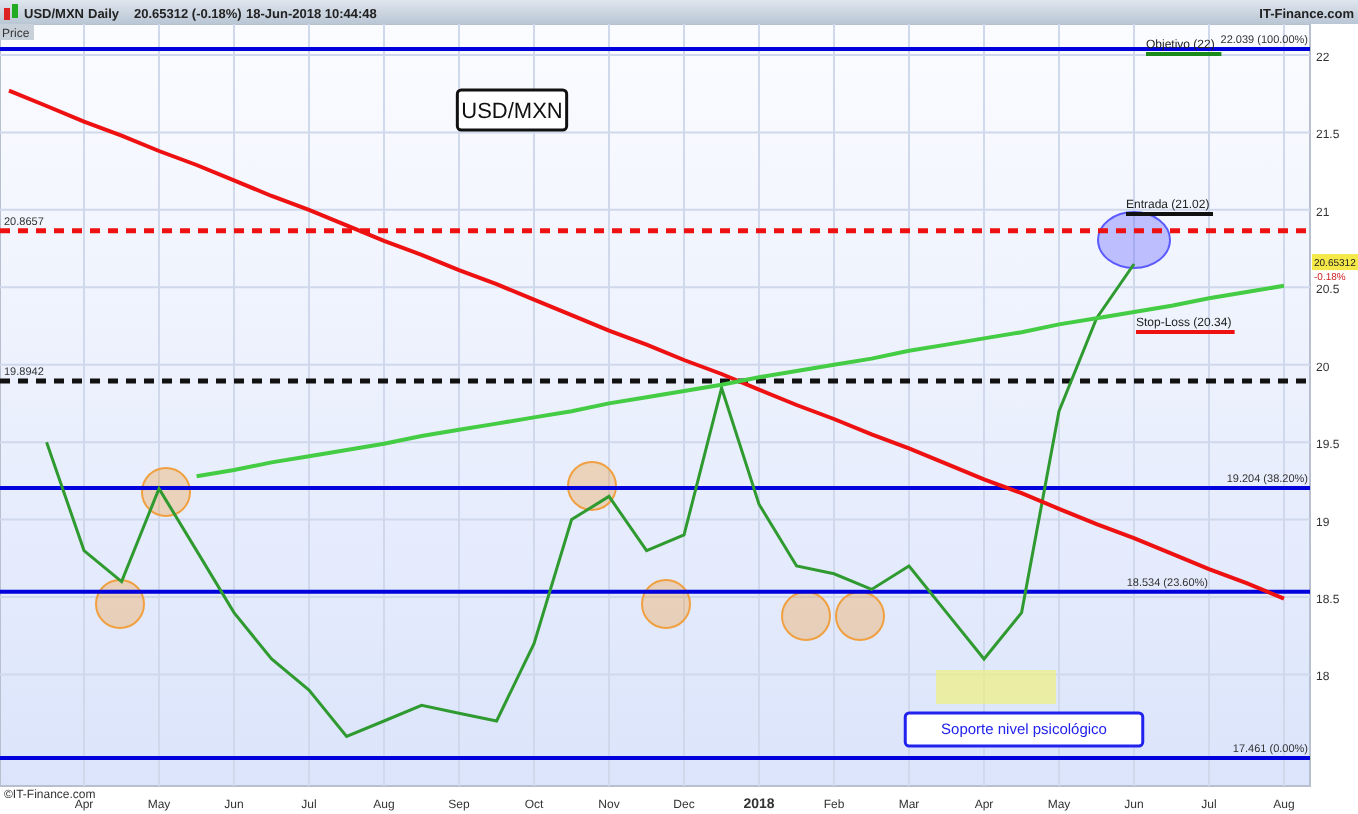  What do you see at coordinates (11, 12) in the screenshot?
I see `candlestick-icon` at bounding box center [11, 12].